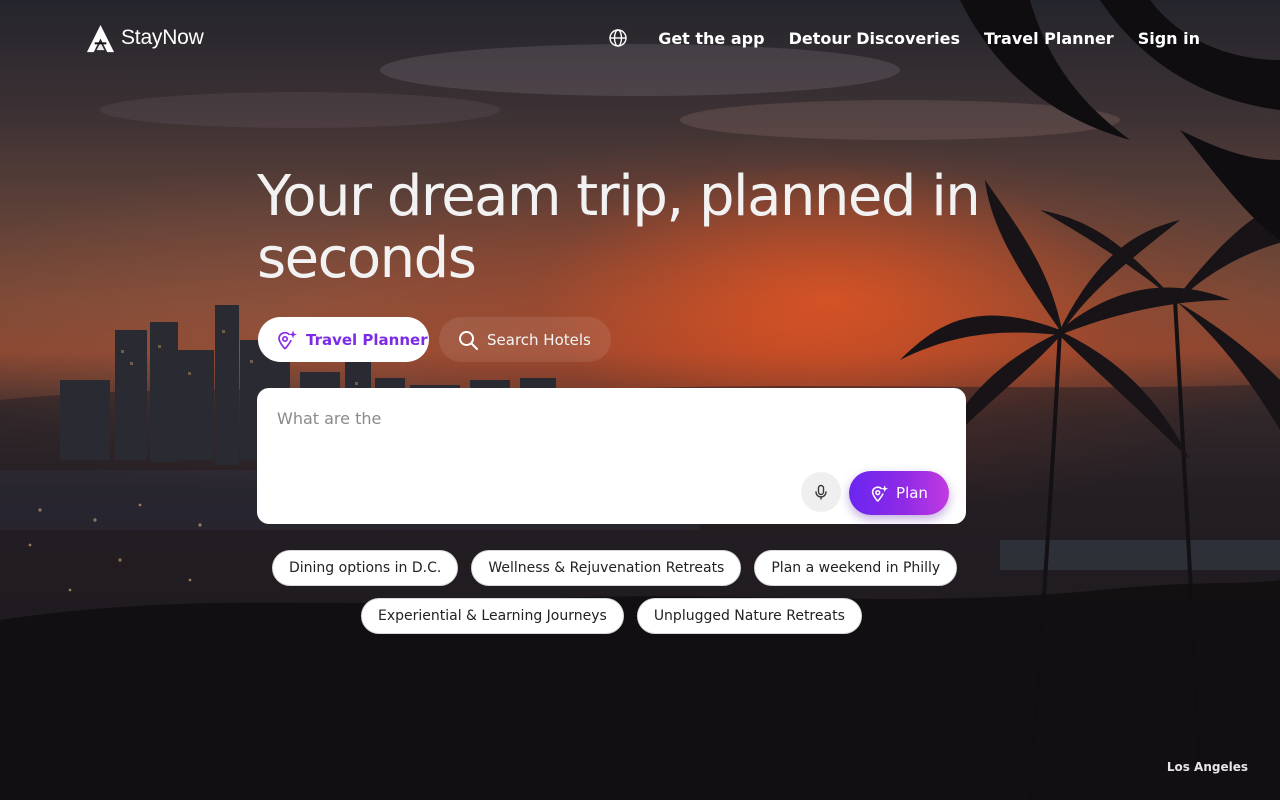 This screenshot has width=1280, height=800. Describe the element at coordinates (711, 38) in the screenshot. I see `nav-get-the-app: Get the app` at that location.